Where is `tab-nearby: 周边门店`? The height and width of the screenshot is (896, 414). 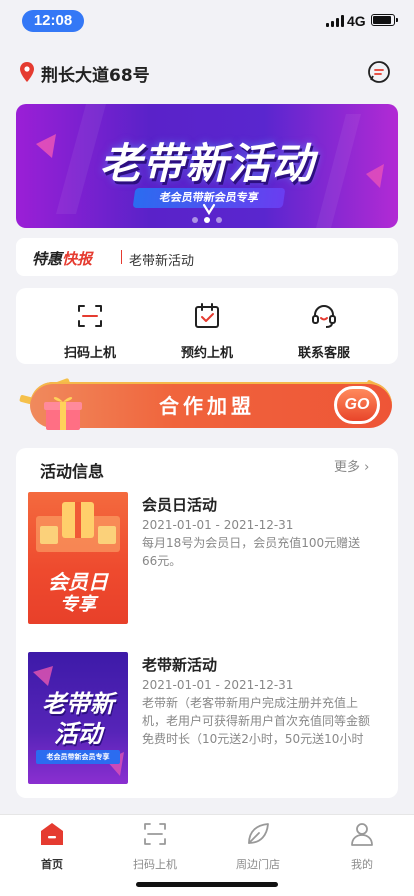
tab-nearby: 周边门店 is located at coordinates (258, 846).